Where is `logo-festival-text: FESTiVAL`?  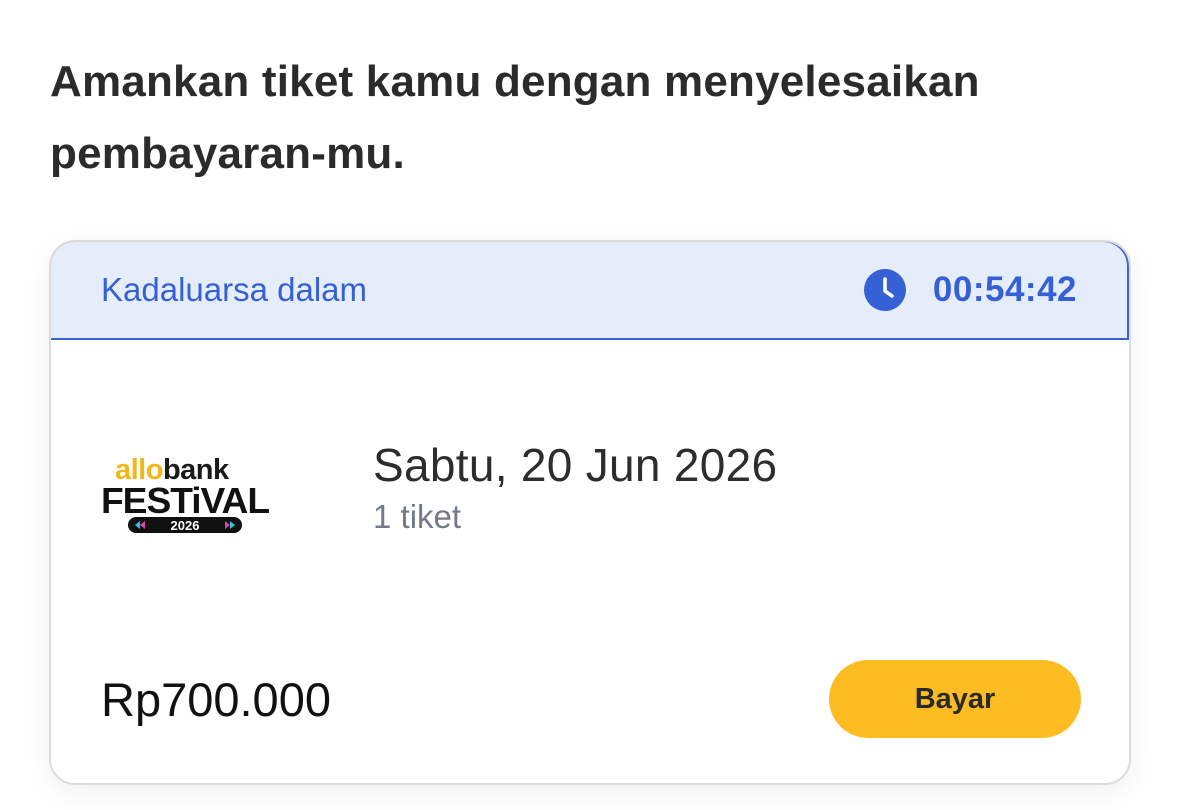 logo-festival-text: FESTiVAL is located at coordinates (185, 500).